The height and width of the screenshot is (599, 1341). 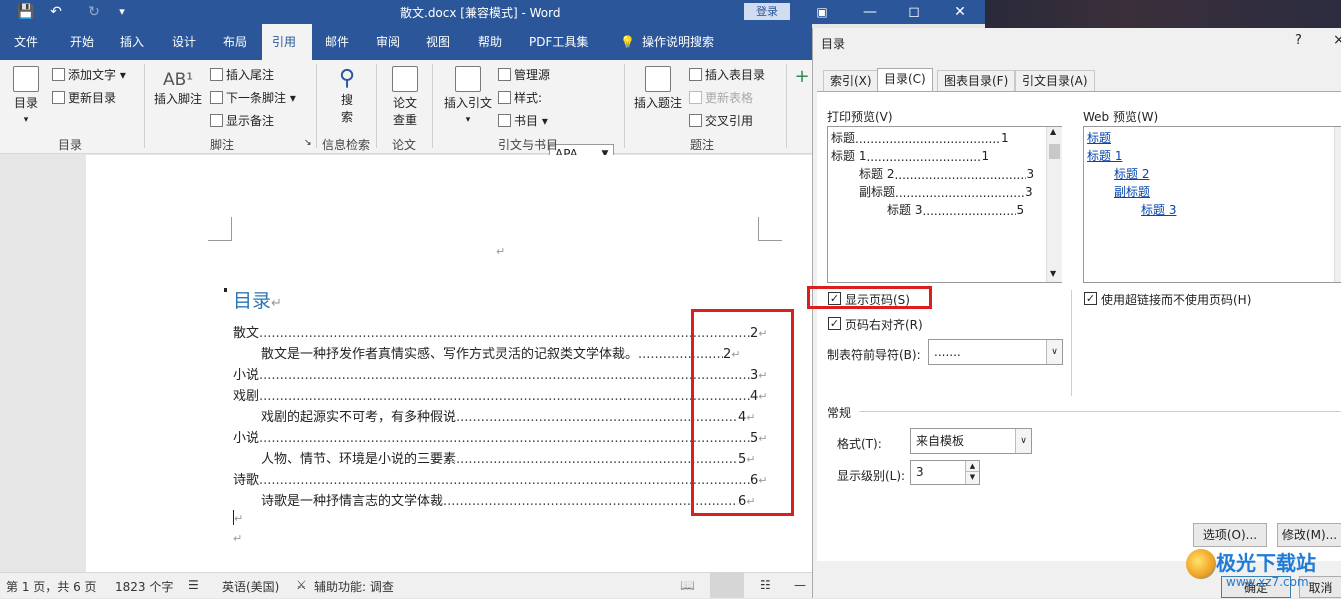 What do you see at coordinates (1298, 40) in the screenshot?
I see `help-icon: ?` at bounding box center [1298, 40].